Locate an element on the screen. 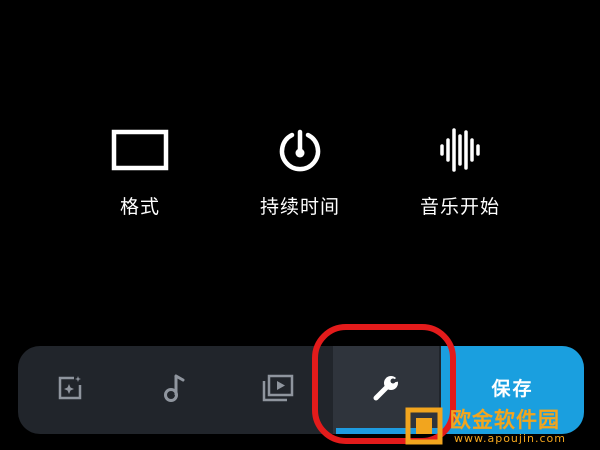  music-note-icon is located at coordinates (174, 390).